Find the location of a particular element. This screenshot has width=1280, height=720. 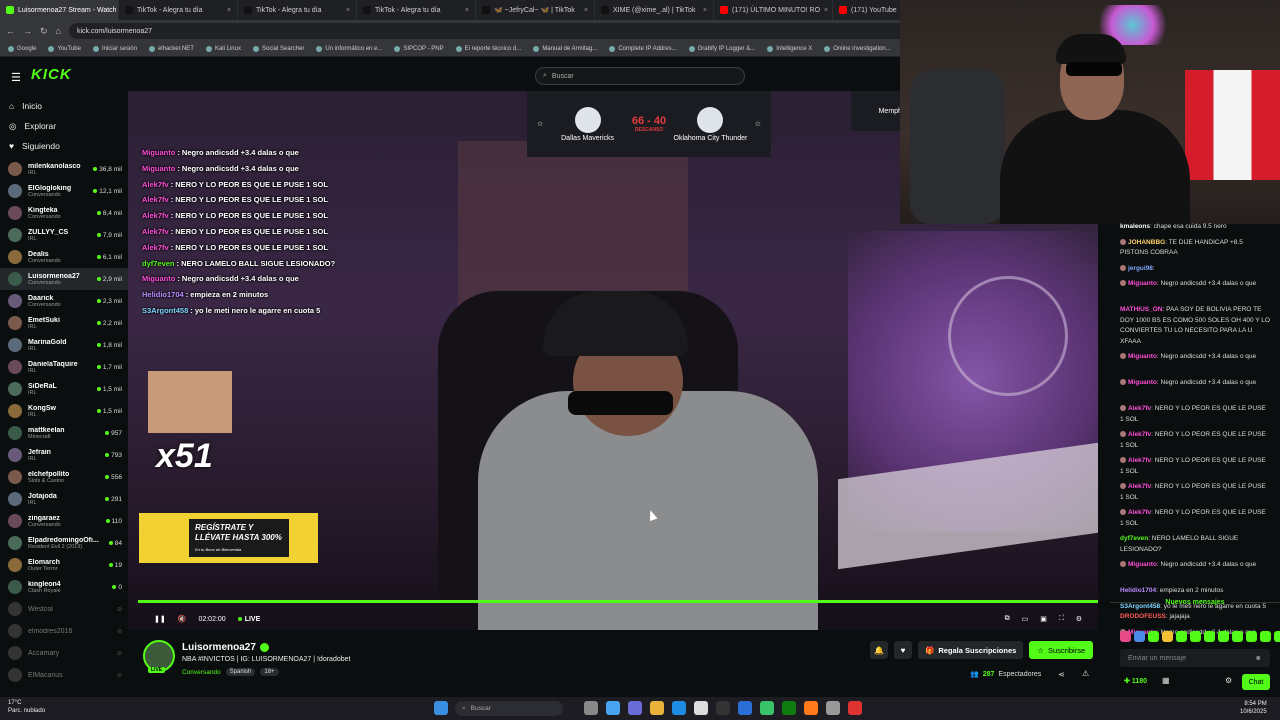

task-view-icon is located at coordinates (591, 708).